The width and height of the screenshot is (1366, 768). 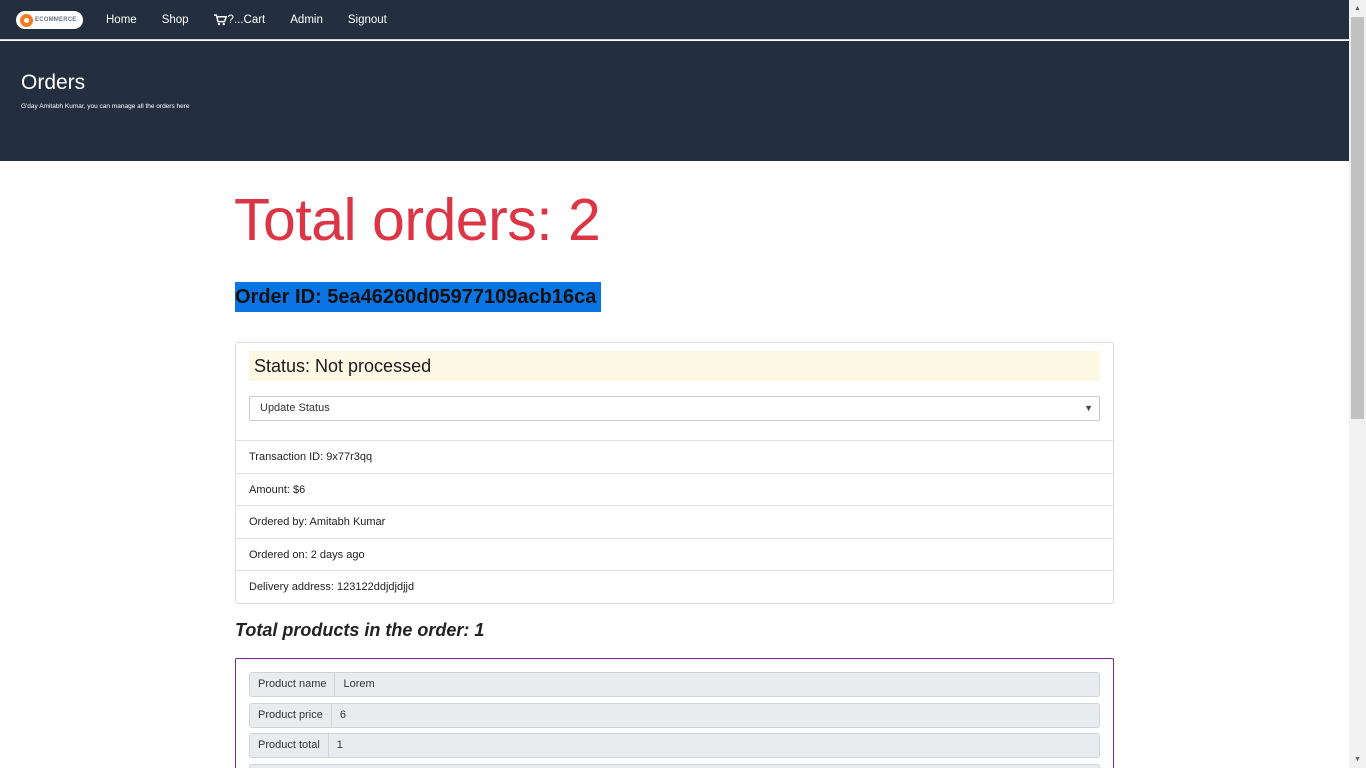 What do you see at coordinates (418, 297) in the screenshot?
I see `order-id-heading: Order ID: 5ea46260d05977109acb16ca` at bounding box center [418, 297].